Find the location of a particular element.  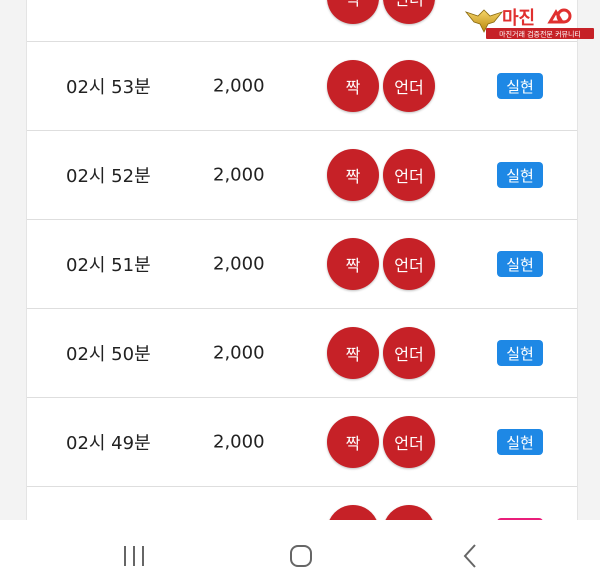

bet-time: 02시 51분 is located at coordinates (108, 265).